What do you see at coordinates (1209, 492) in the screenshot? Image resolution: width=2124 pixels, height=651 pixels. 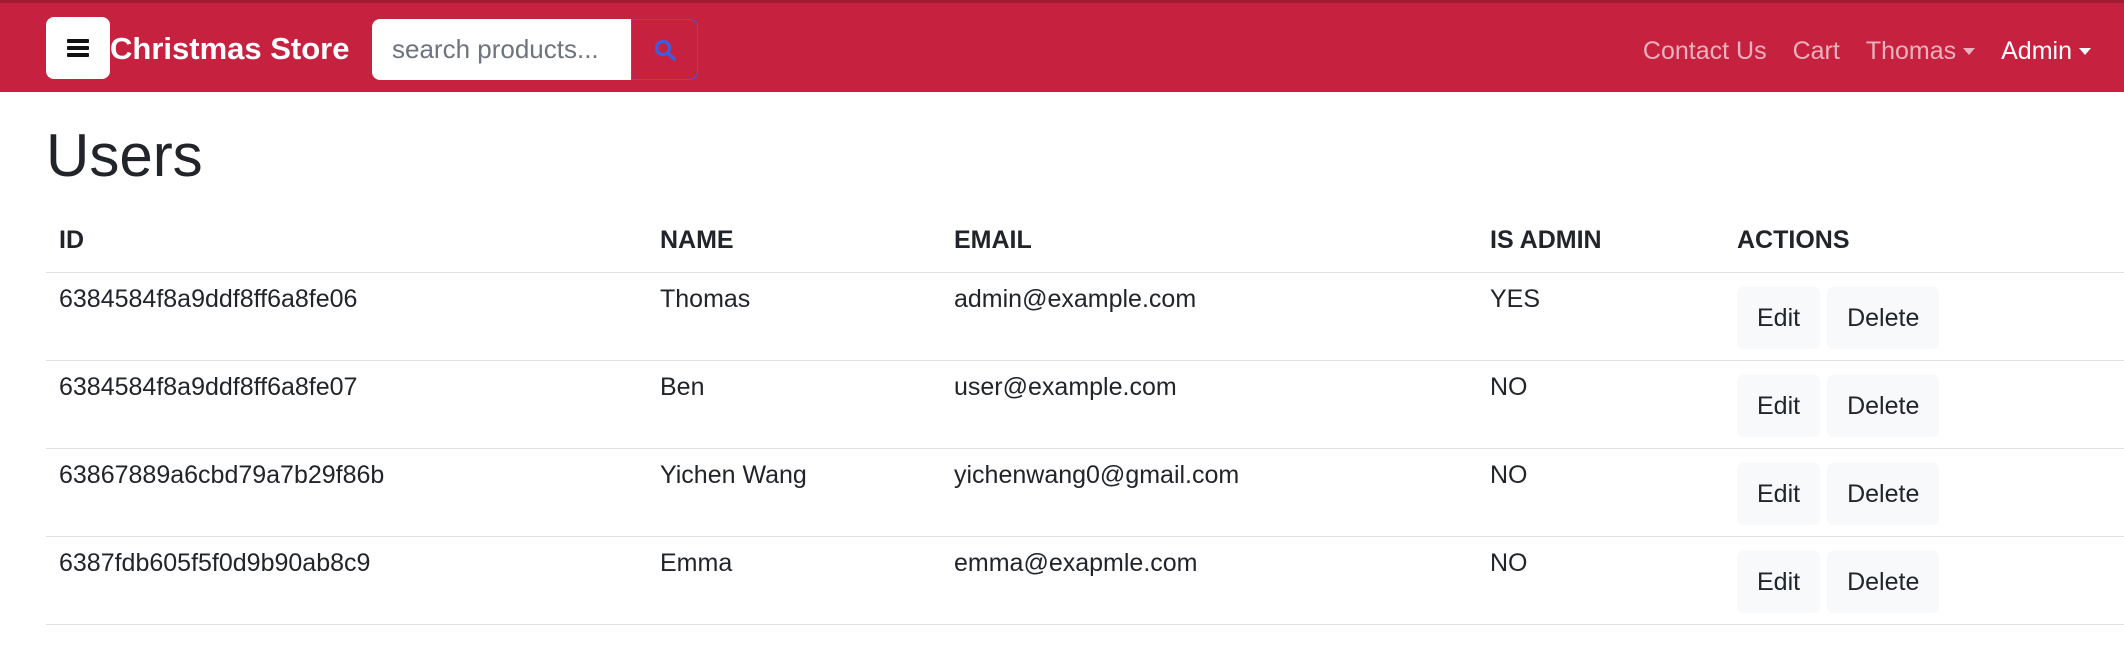 I see `user-email-cell: yichenwang0@gmail.com` at bounding box center [1209, 492].